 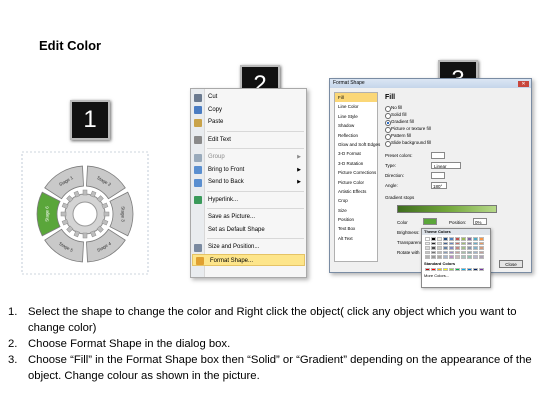 What do you see at coordinates (430, 221) in the screenshot?
I see `color-button` at bounding box center [430, 221].